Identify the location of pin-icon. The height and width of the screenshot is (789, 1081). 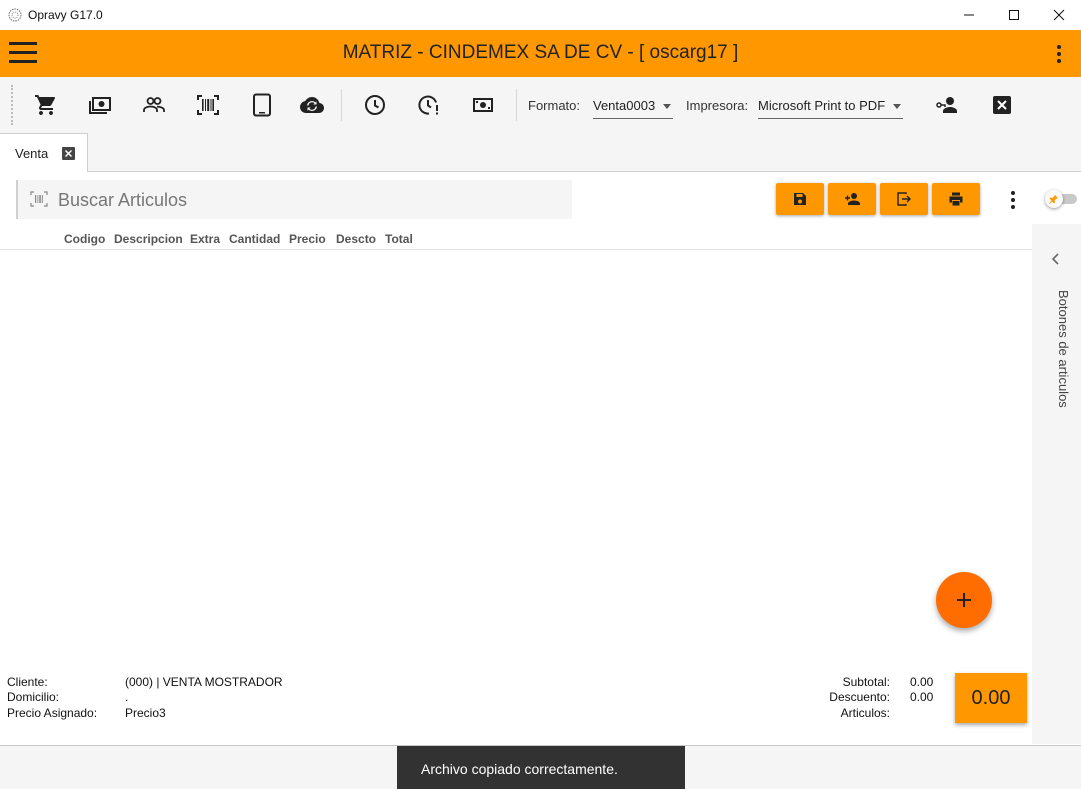
(1053, 199).